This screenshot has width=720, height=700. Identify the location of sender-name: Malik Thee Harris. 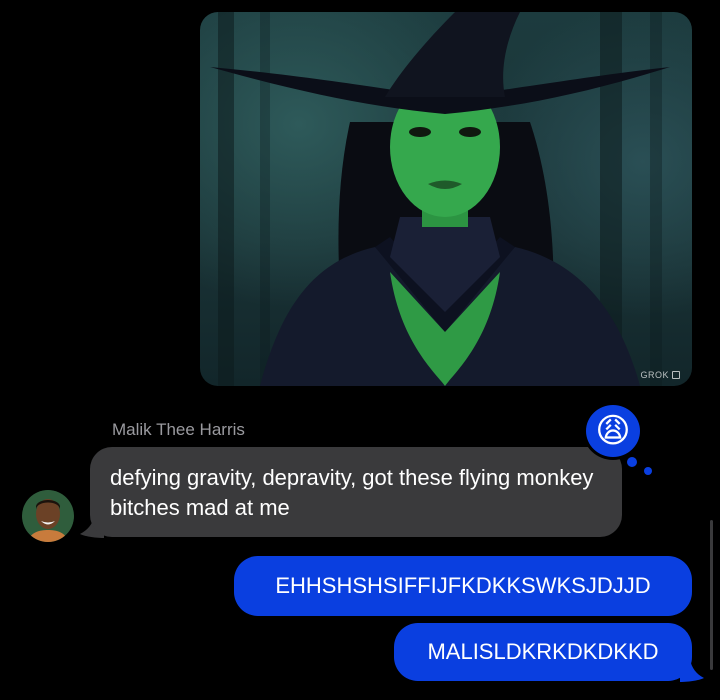
(178, 429).